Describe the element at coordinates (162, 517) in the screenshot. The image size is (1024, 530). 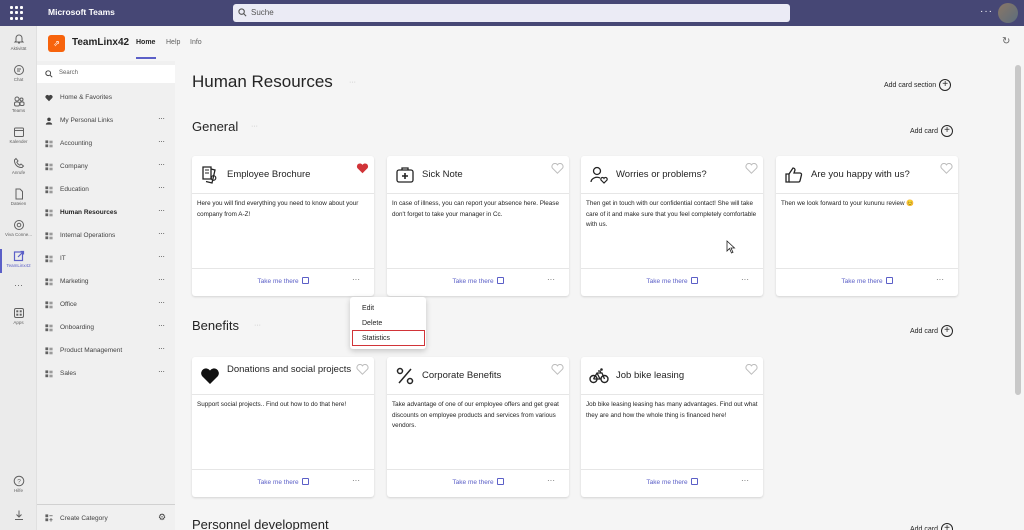
I see `settings-gear-icon: ⚙` at that location.